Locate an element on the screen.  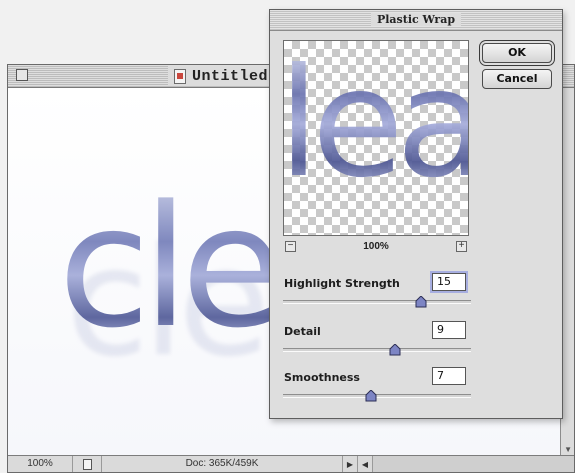
smoothness-control: Smoothness 7 is located at coordinates (378, 388).